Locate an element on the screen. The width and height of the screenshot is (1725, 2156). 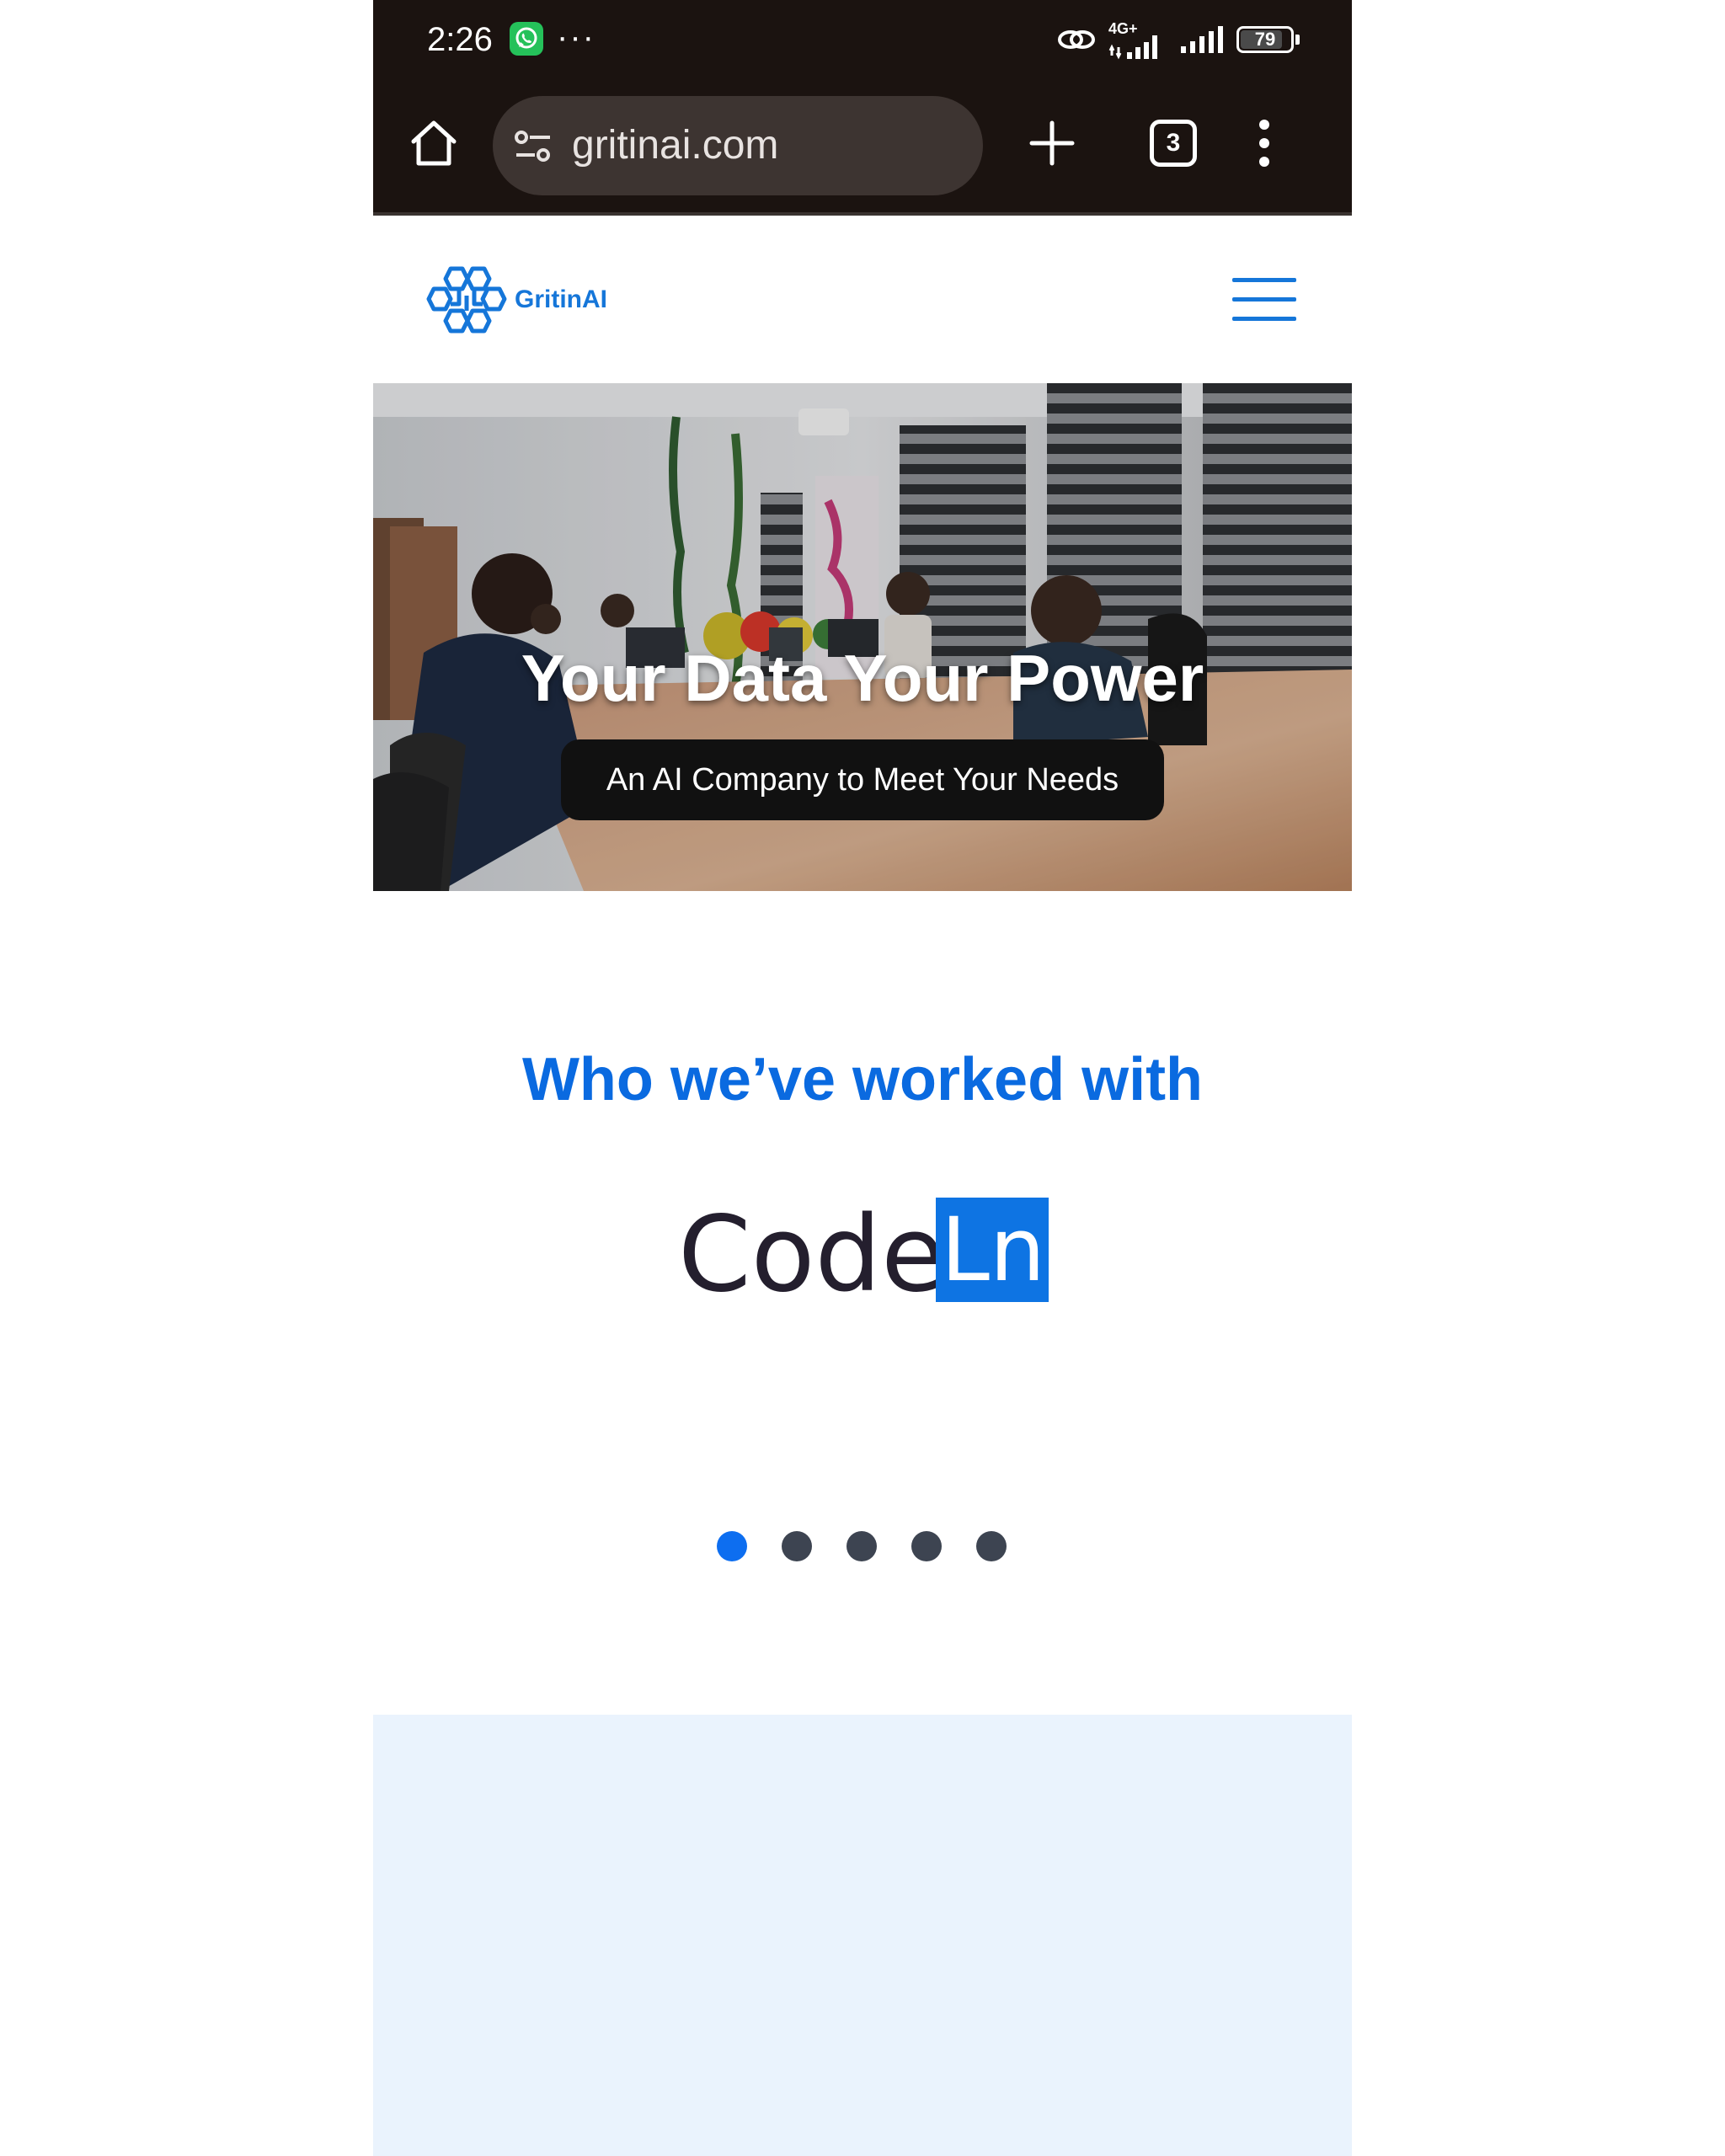
status-bar: 2:26 ··· 4G+ 79 is located at coordinates (862, 41).